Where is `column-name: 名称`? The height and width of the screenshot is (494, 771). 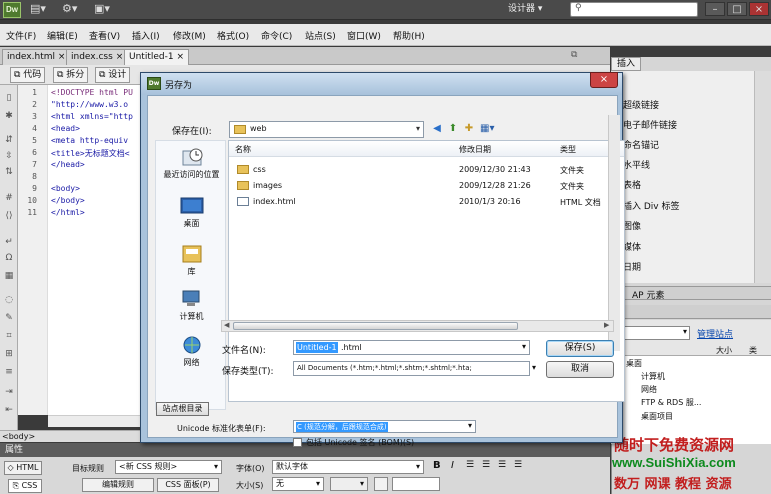 column-name: 名称 is located at coordinates (243, 149).